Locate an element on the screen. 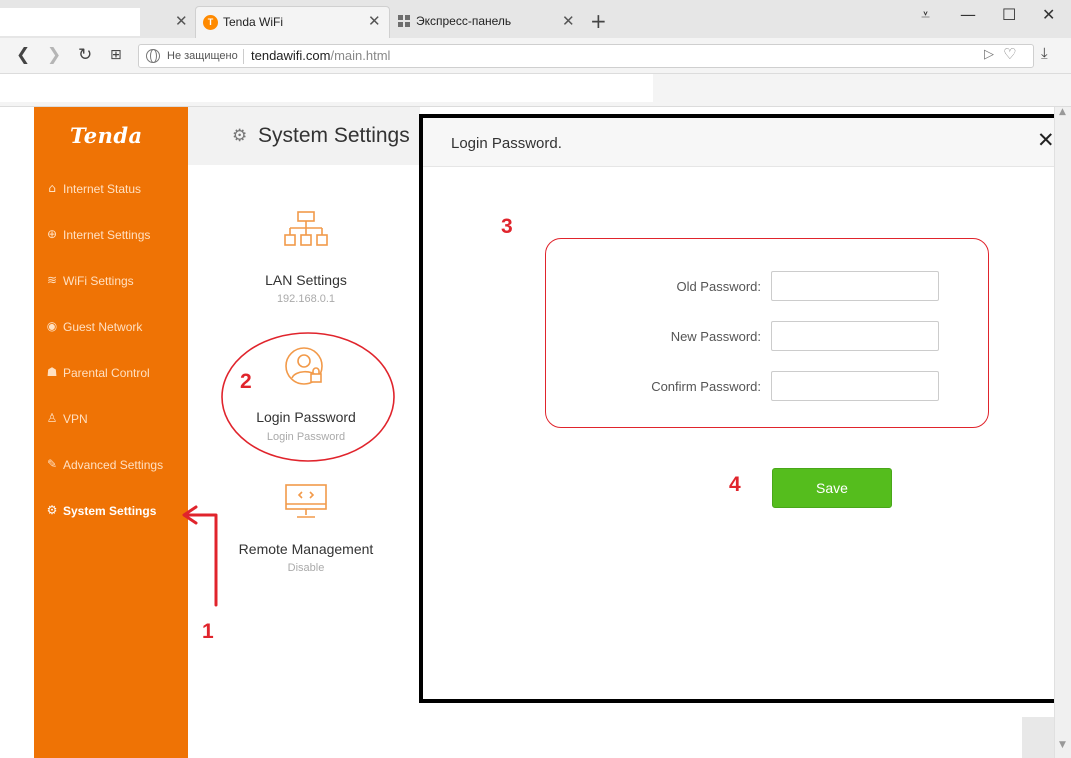 This screenshot has height=758, width=1071. corner-box is located at coordinates (1038, 737).